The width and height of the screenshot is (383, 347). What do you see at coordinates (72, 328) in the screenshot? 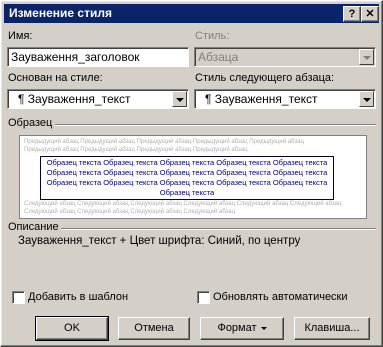
I see `ok-button: OK` at bounding box center [72, 328].